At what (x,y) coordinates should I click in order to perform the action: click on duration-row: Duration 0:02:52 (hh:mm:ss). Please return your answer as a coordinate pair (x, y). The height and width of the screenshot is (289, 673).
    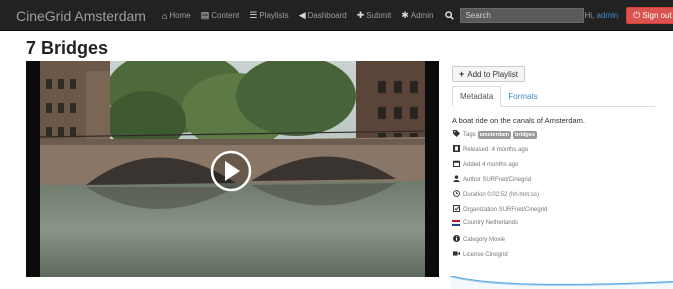
    Looking at the image, I should click on (553, 194).